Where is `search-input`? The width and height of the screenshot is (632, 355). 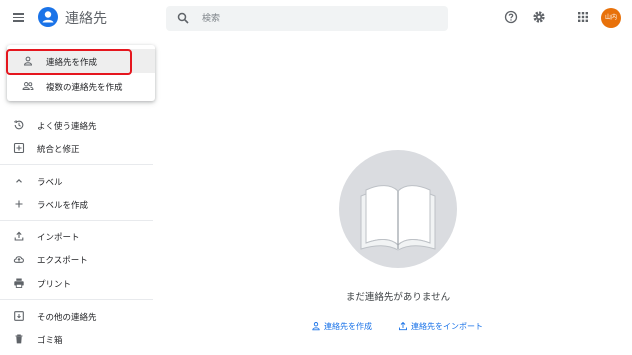
search-input is located at coordinates (317, 18).